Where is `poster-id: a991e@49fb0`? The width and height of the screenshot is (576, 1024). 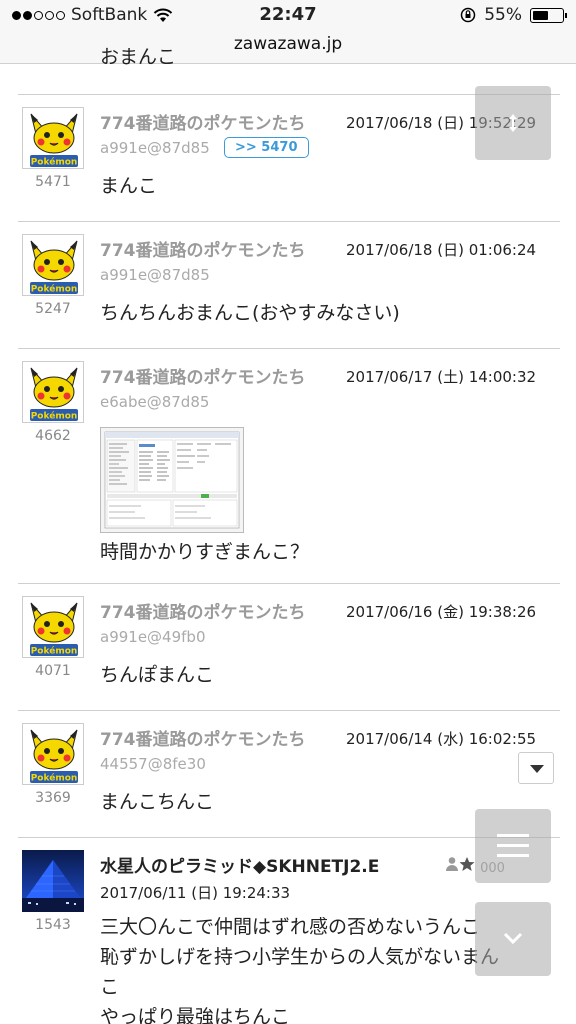
poster-id: a991e@49fb0 is located at coordinates (153, 637).